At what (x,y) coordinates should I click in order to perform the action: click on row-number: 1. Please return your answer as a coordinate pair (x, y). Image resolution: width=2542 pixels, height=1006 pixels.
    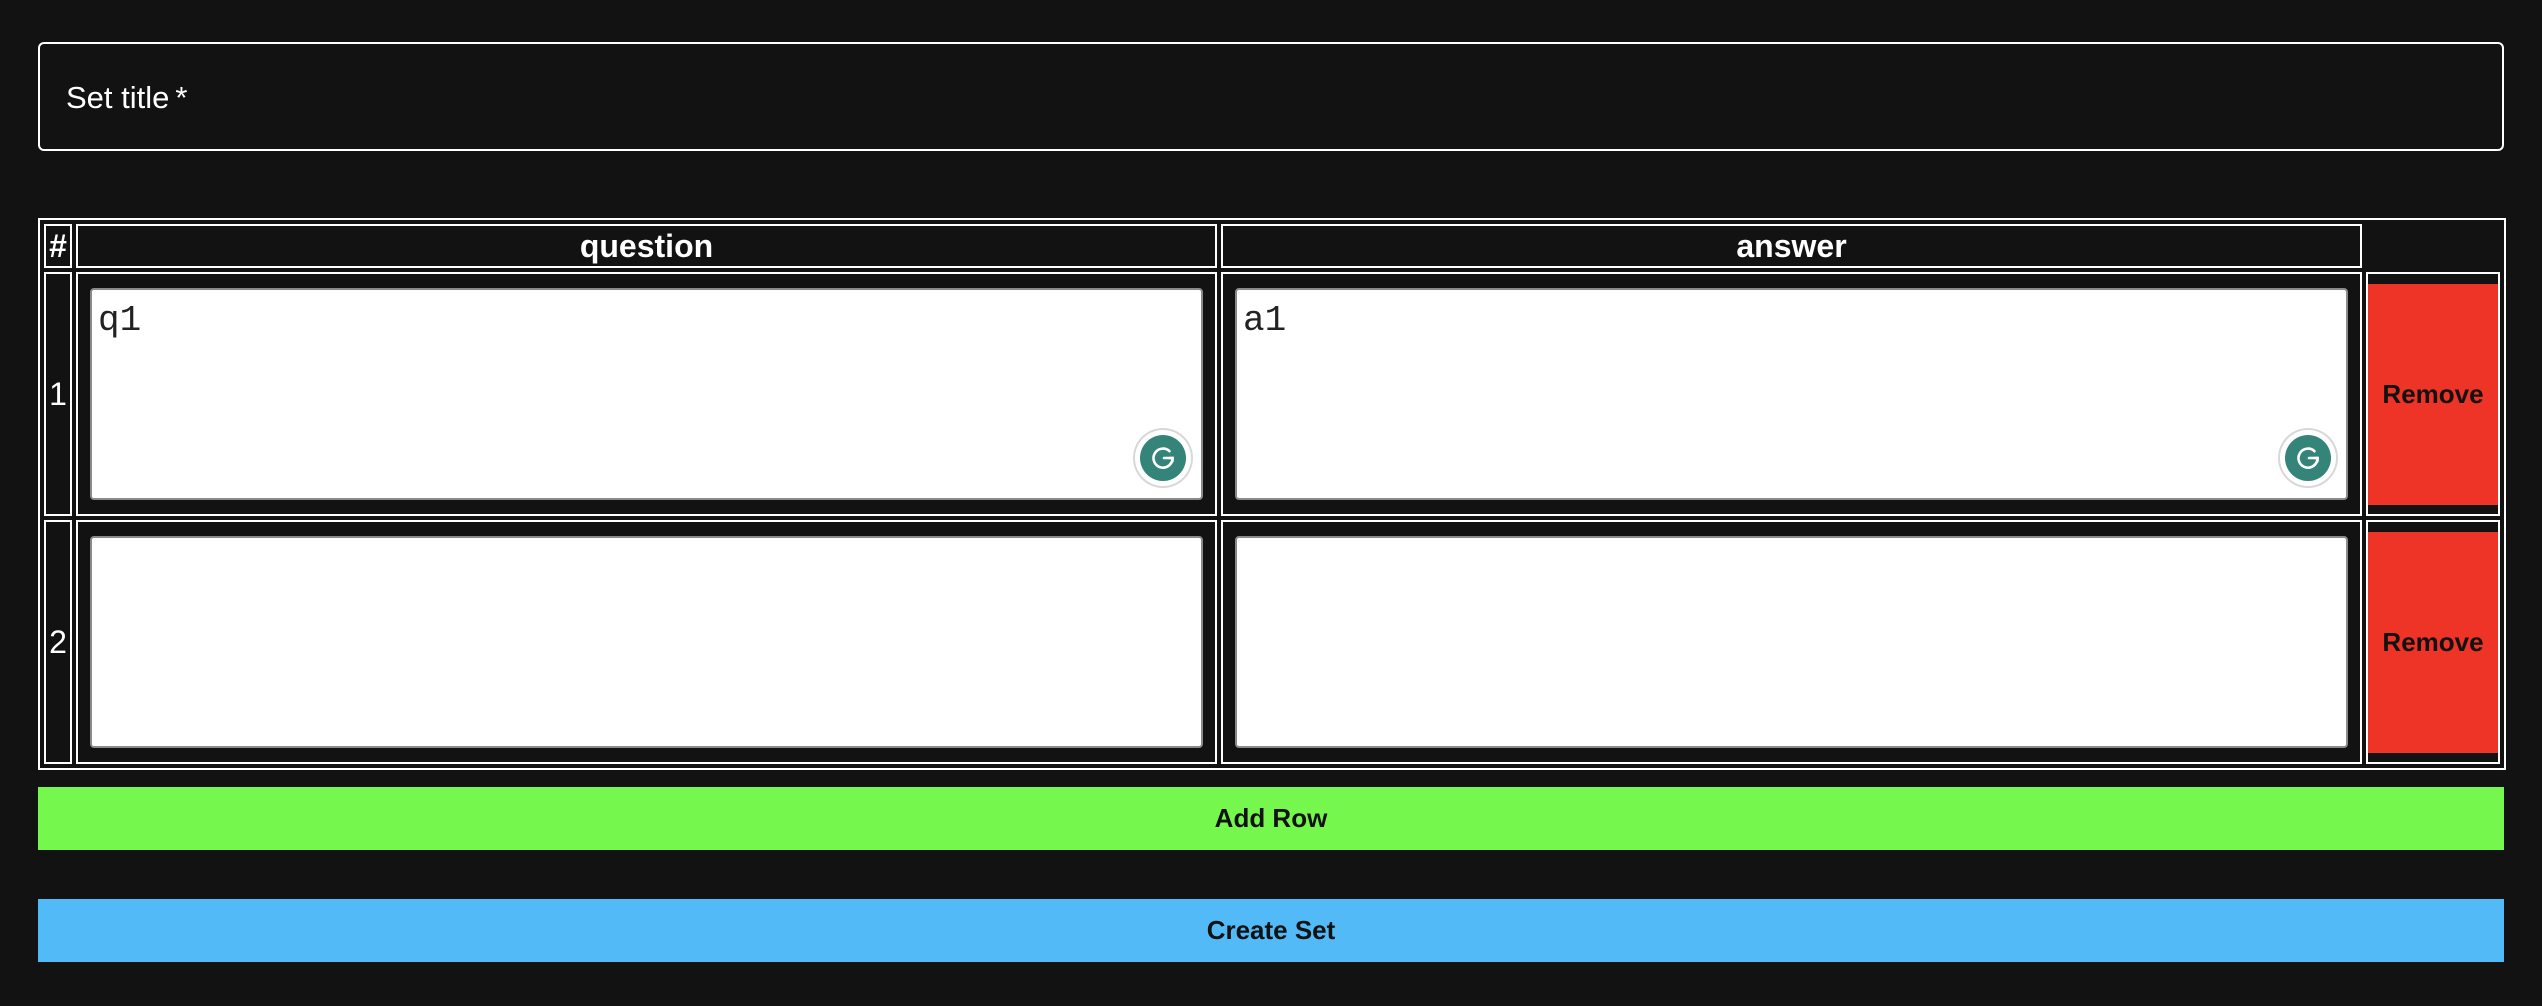
    Looking at the image, I should click on (58, 394).